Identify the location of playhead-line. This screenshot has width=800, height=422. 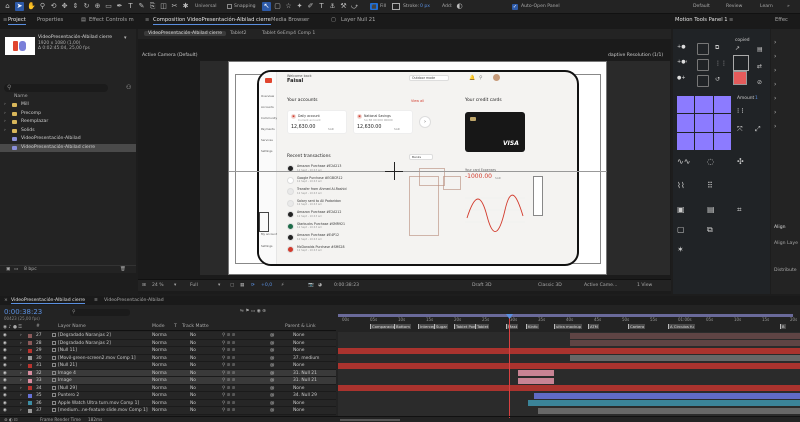
(509, 368).